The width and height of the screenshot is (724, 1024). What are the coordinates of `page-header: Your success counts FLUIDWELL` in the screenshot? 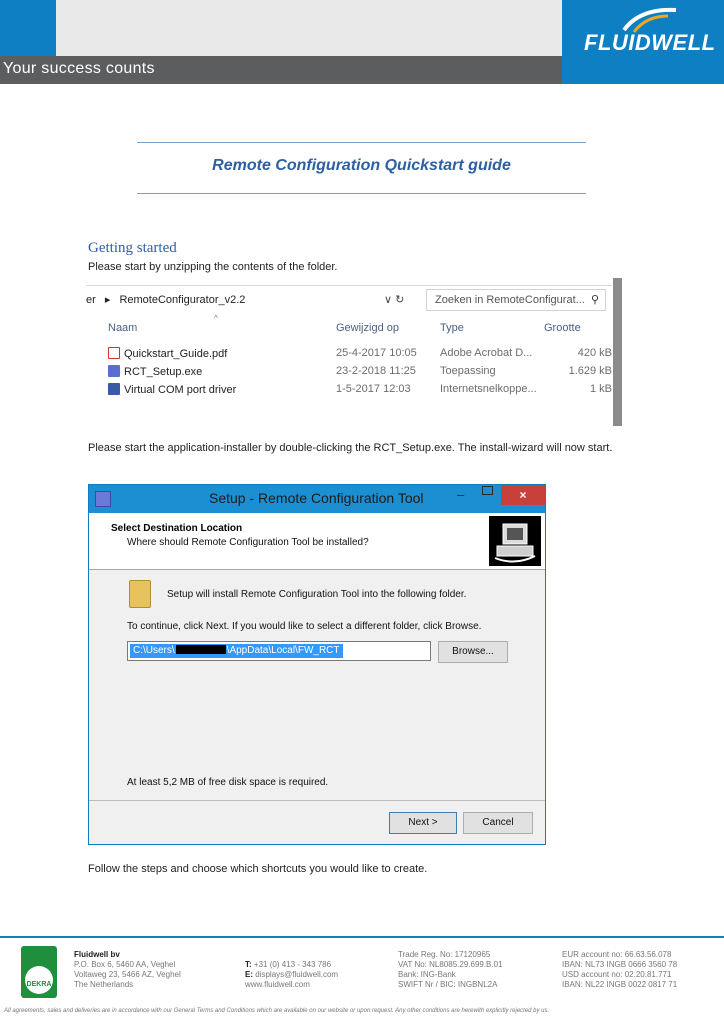 It's located at (362, 42).